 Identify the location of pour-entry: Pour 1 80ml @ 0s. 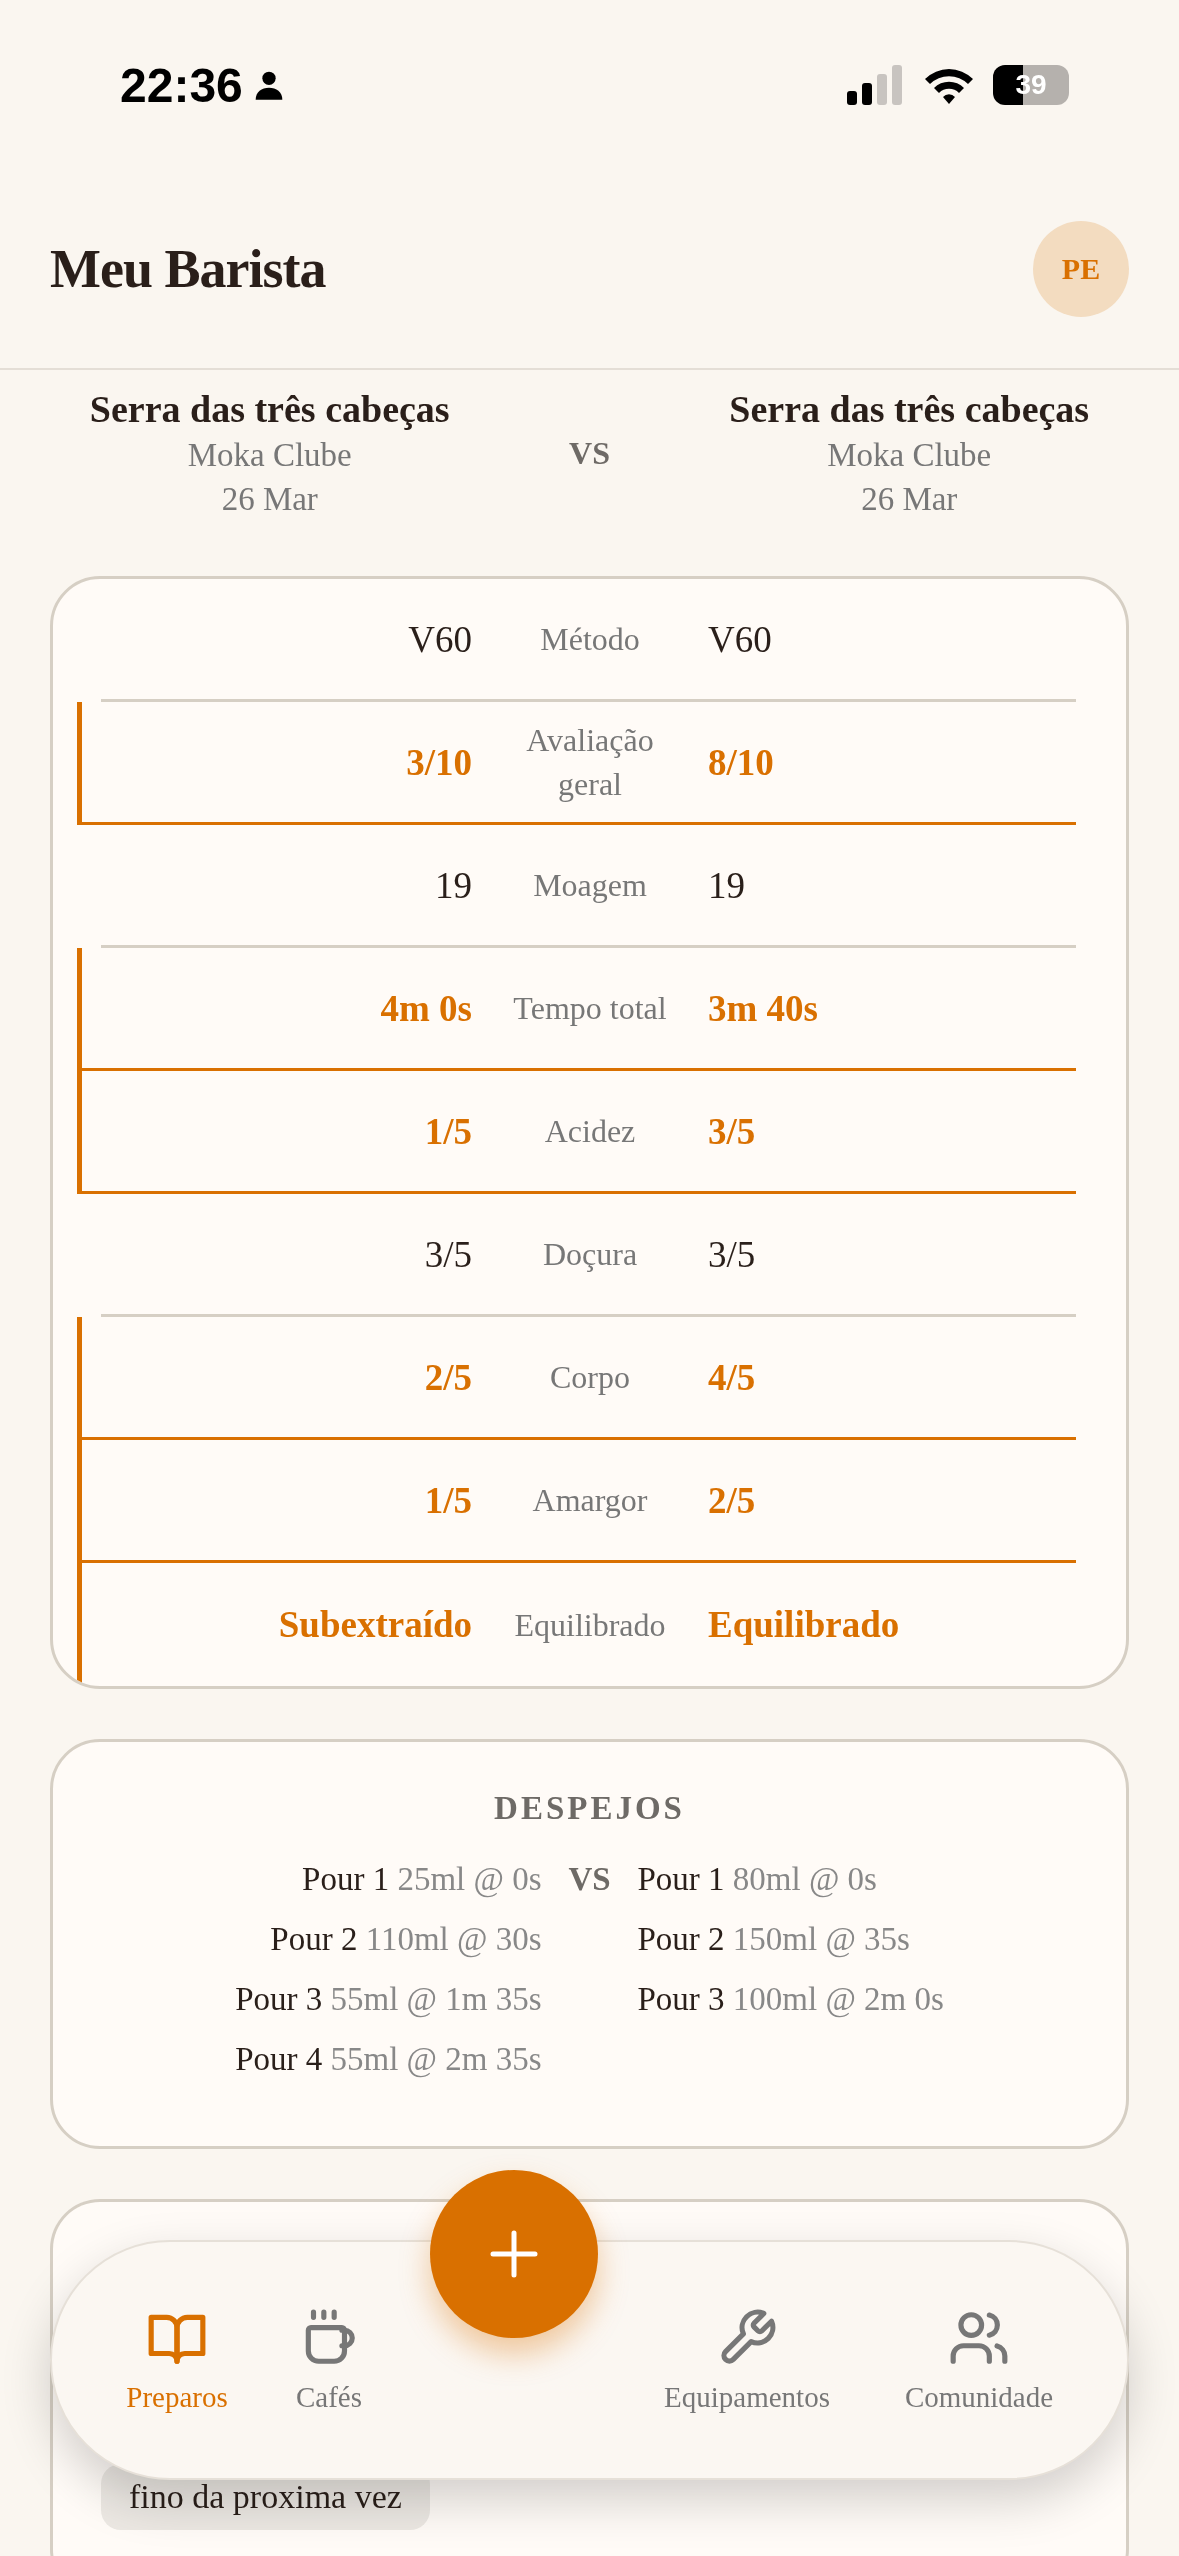
(757, 1880).